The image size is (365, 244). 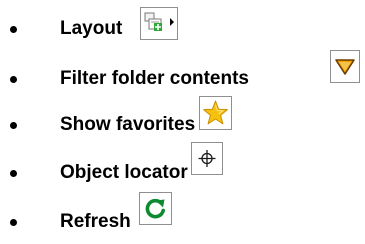 I want to click on item-label-refresh: Refresh, so click(x=95, y=221).